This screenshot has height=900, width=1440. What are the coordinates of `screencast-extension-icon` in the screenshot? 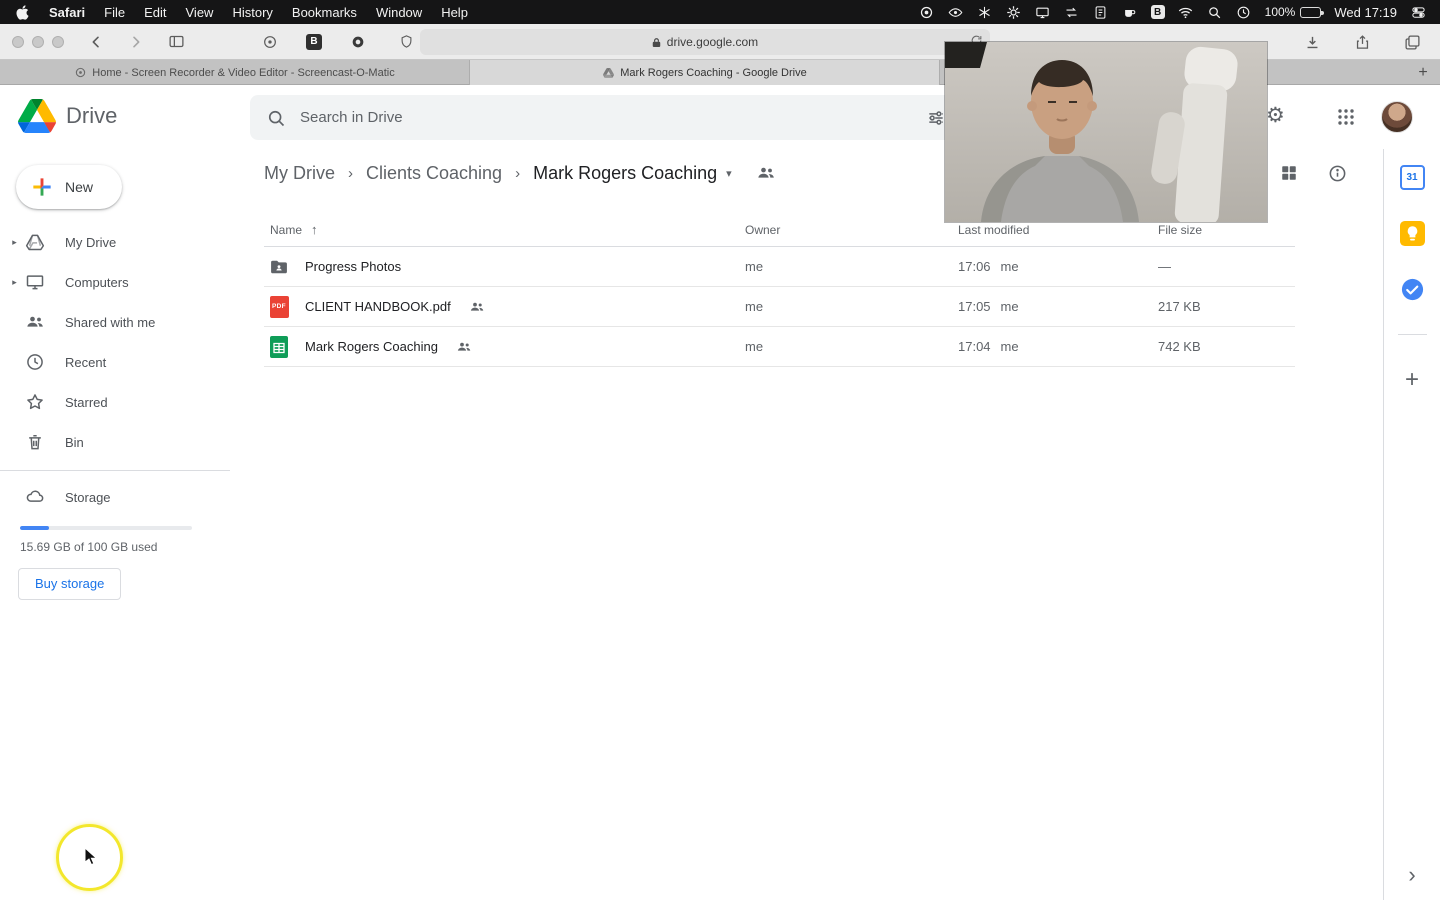 It's located at (270, 42).